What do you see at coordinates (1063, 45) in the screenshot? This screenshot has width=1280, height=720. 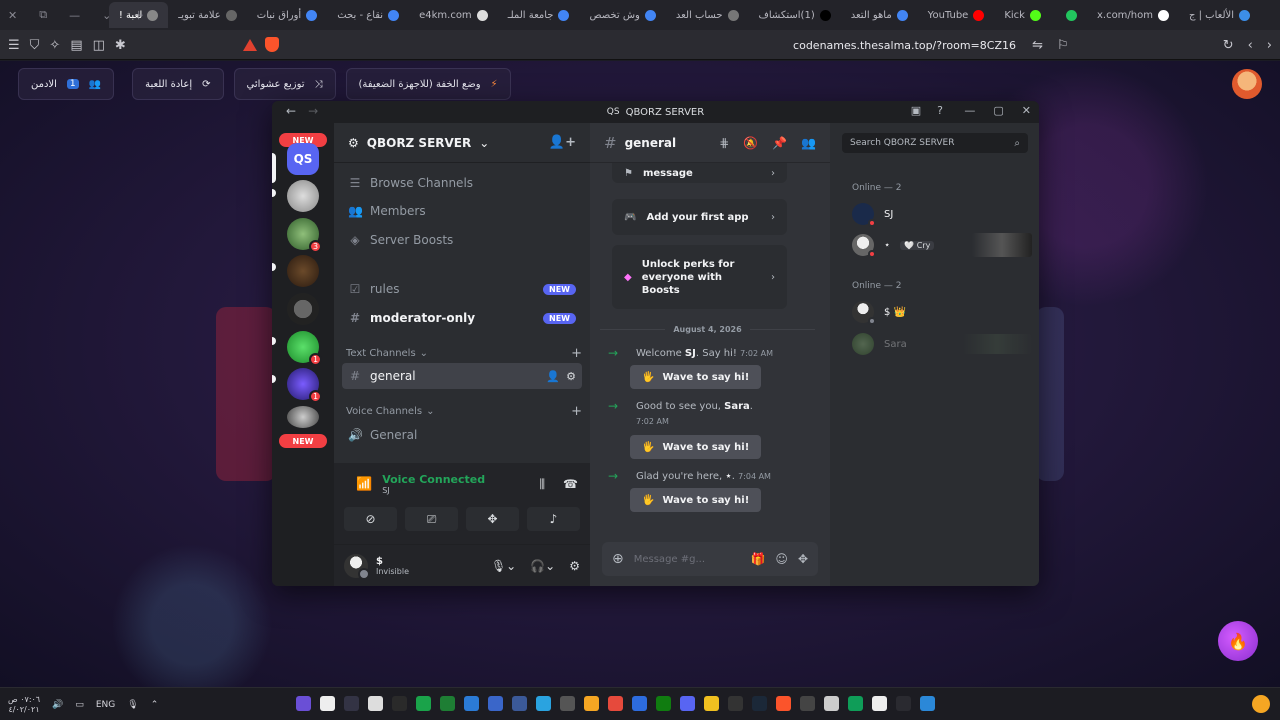 I see `bookmark-icon: ⚐` at bounding box center [1063, 45].